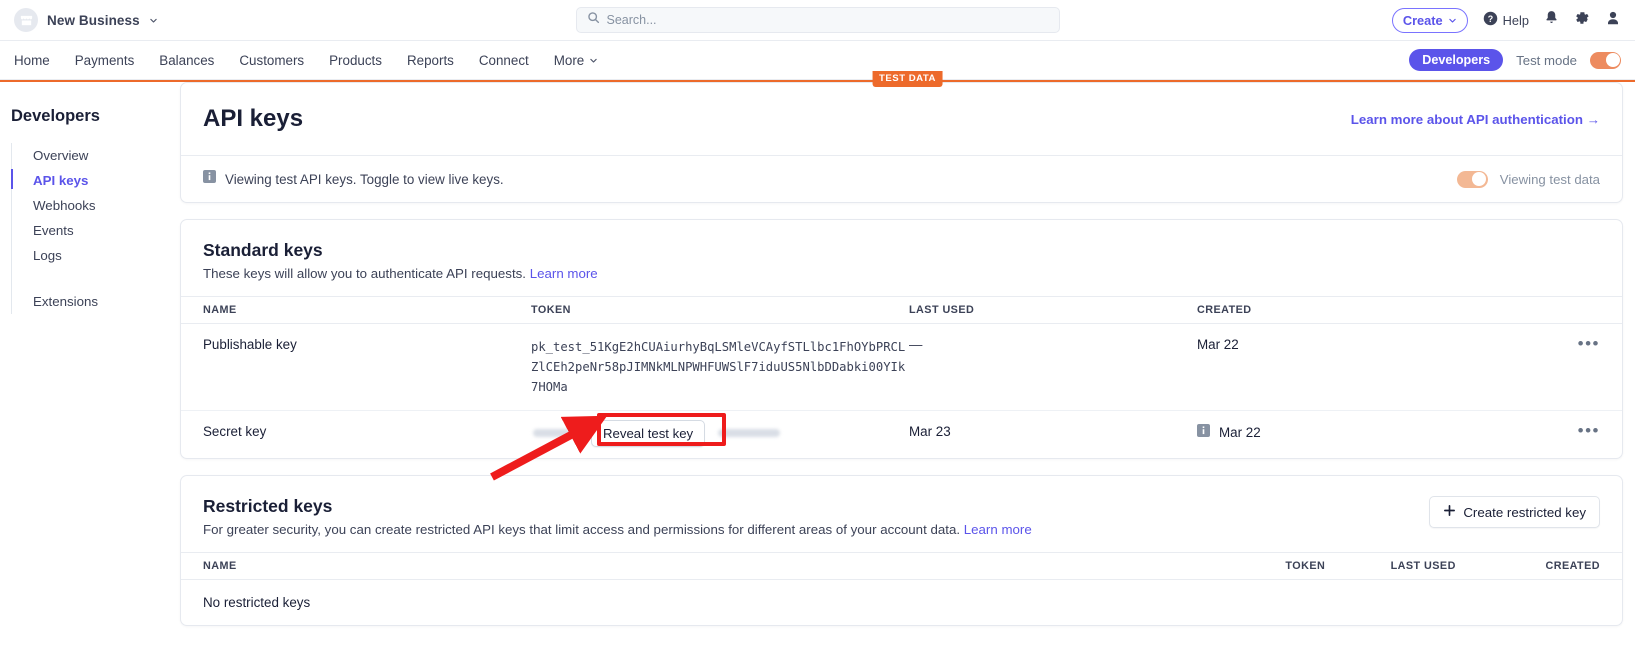  I want to click on question-circle-icon: ?, so click(1490, 20).